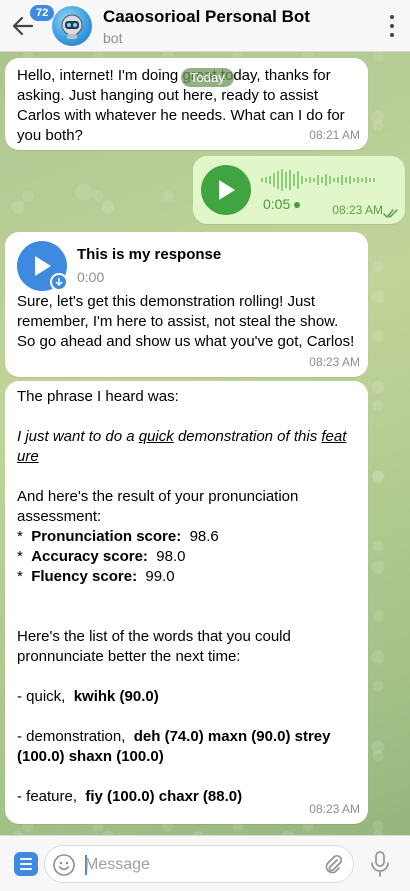  What do you see at coordinates (156, 436) in the screenshot?
I see `underlined-word: quick` at bounding box center [156, 436].